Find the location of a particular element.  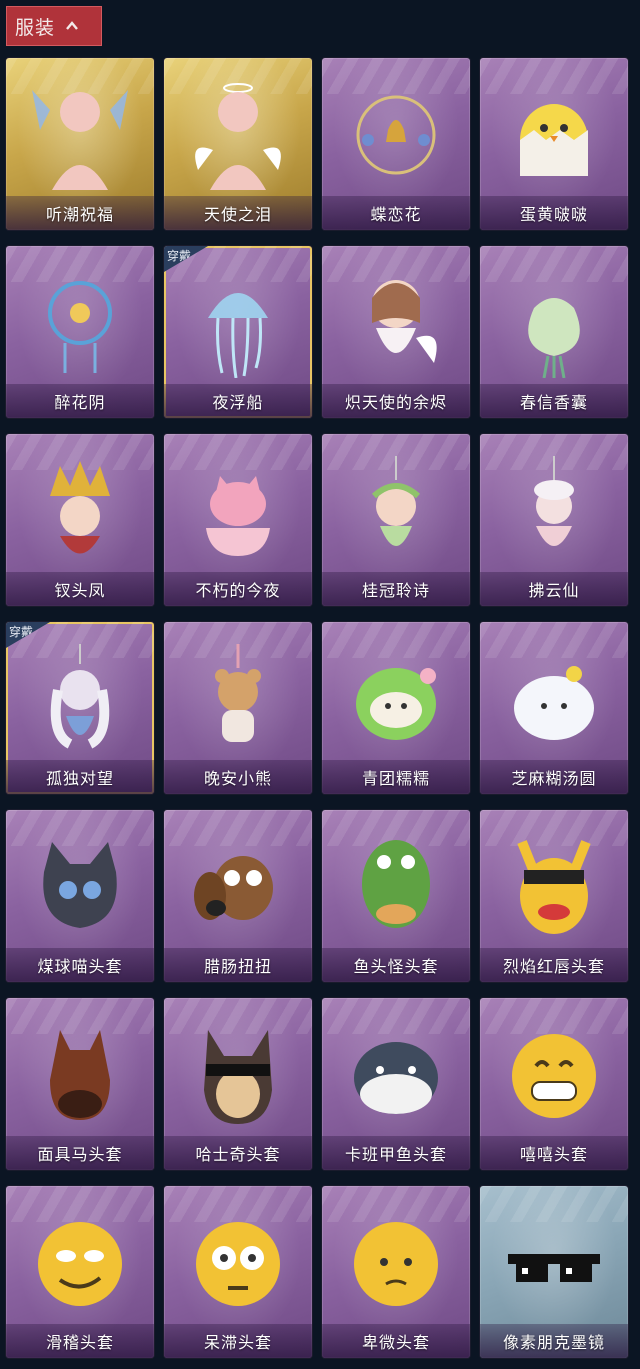

angel-girl-figurine-icon is located at coordinates (404, 321).